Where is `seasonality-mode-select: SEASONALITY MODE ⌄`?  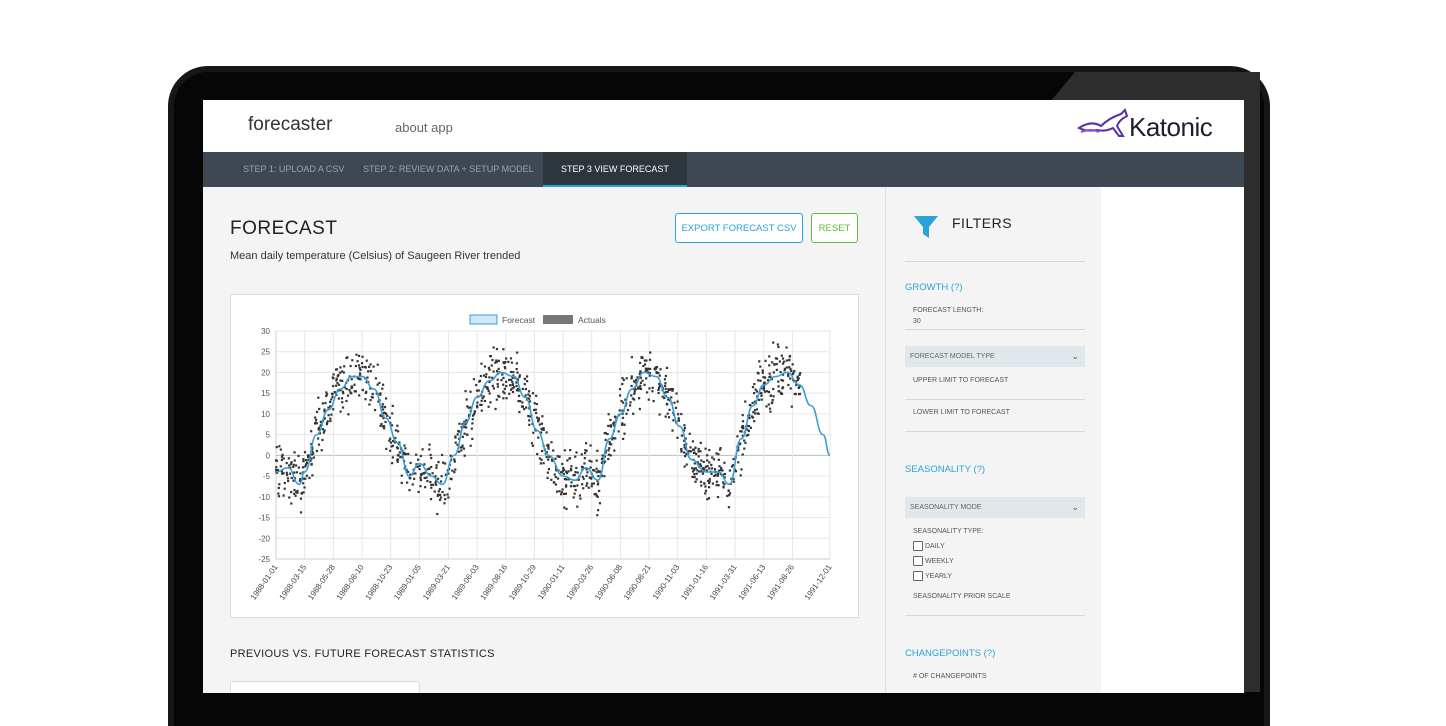 seasonality-mode-select: SEASONALITY MODE ⌄ is located at coordinates (995, 507).